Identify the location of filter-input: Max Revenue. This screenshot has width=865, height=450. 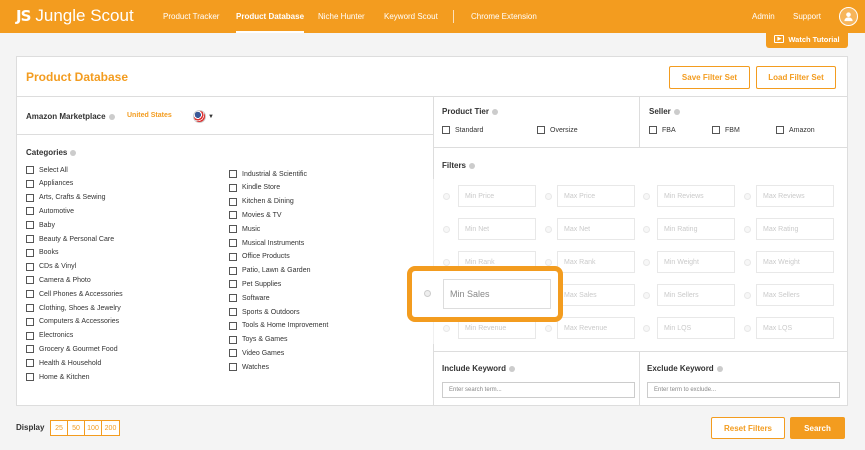
(596, 328).